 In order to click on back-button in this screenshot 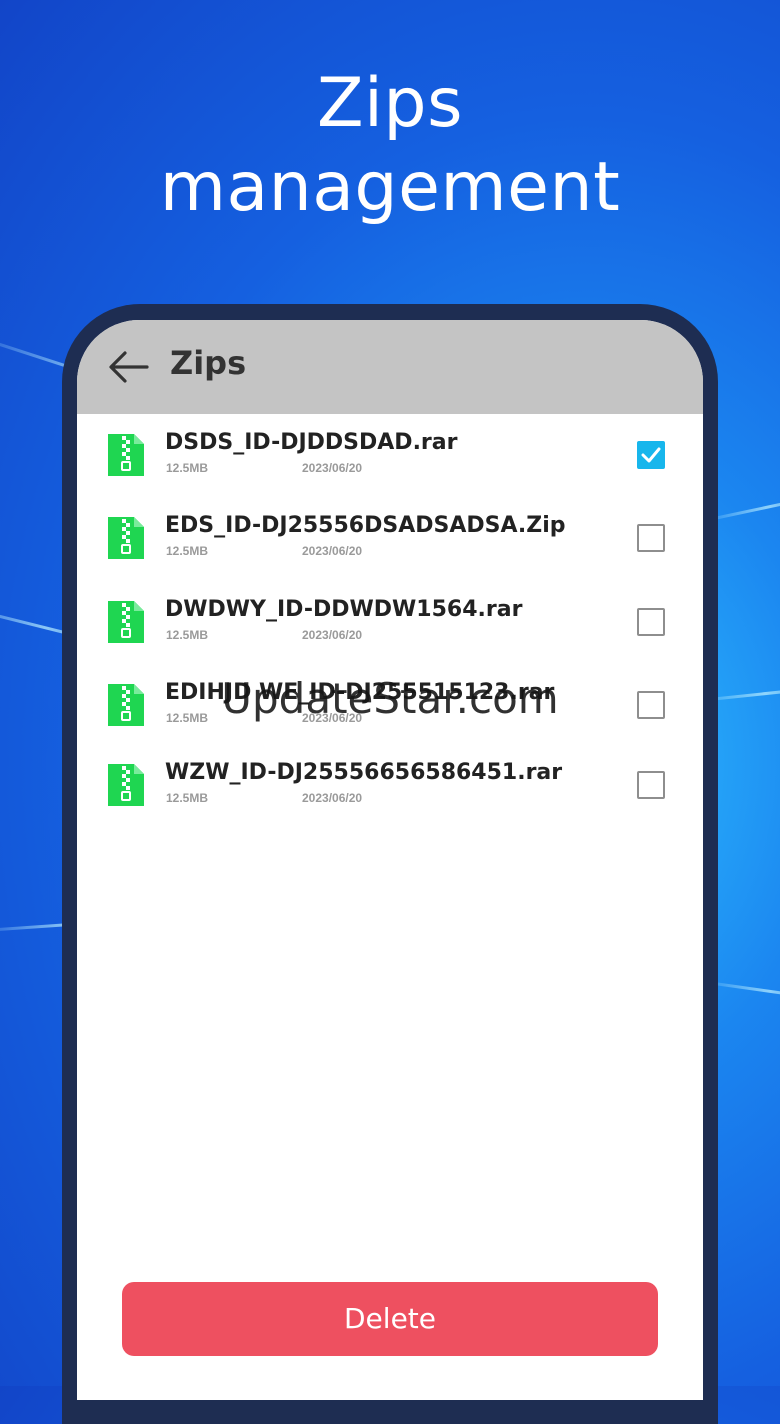, I will do `click(129, 367)`.